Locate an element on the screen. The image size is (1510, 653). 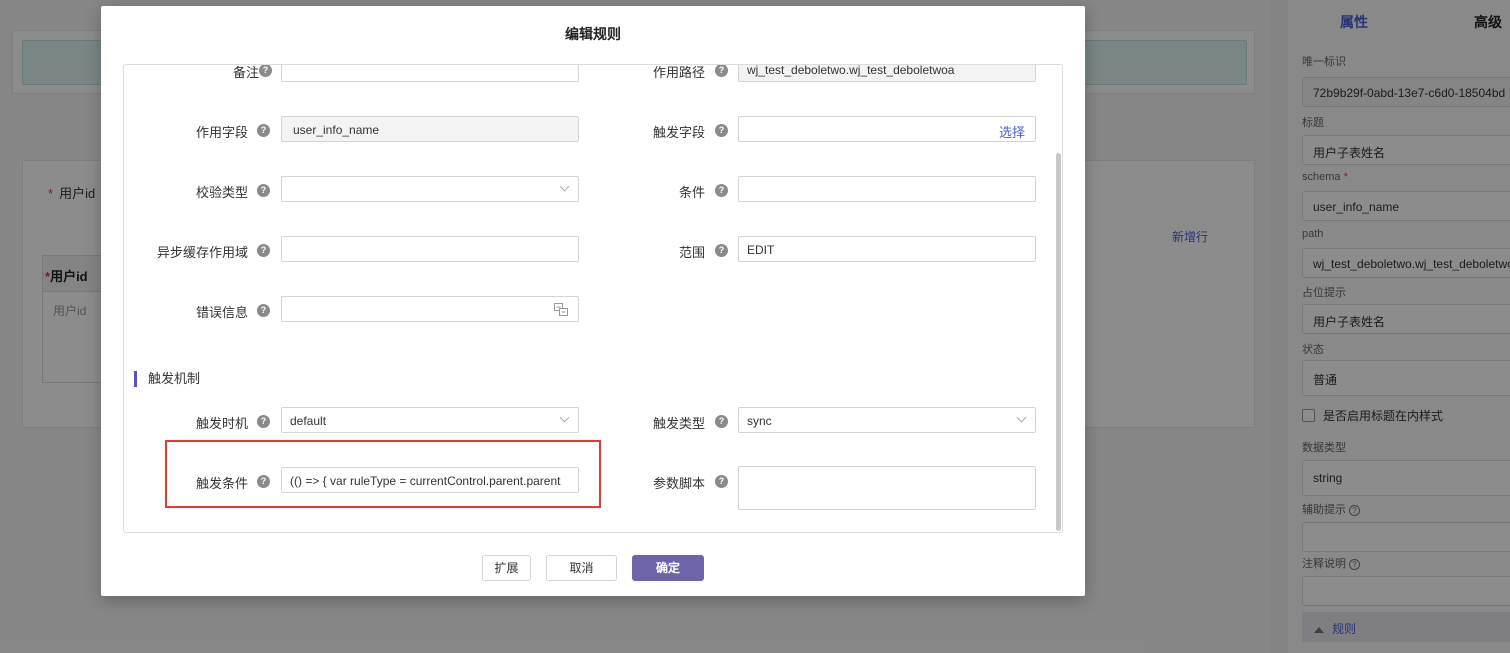
field-input: user_info_name is located at coordinates (430, 129).